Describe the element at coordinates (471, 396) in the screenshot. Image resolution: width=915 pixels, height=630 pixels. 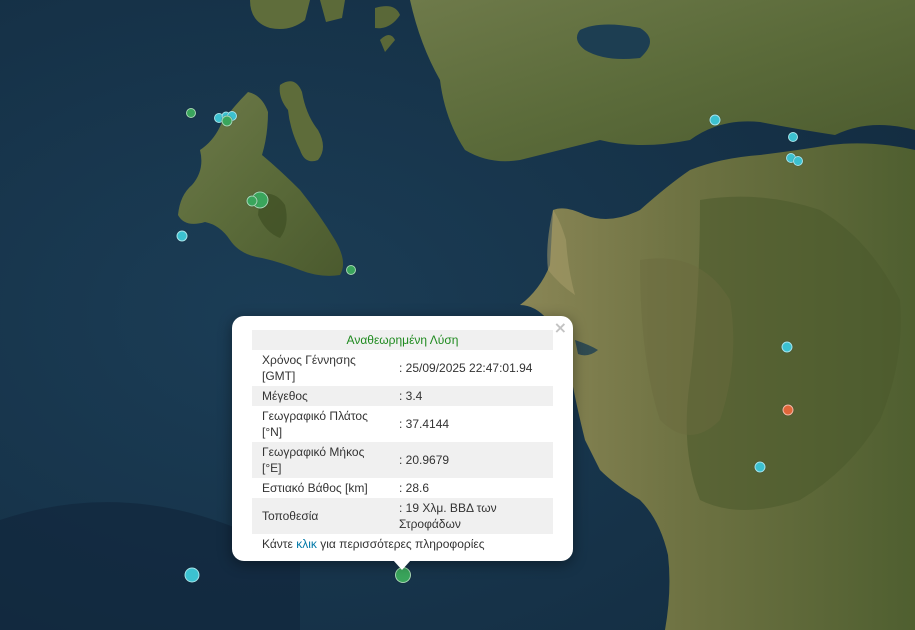
I see `row-value: : 3.4` at that location.